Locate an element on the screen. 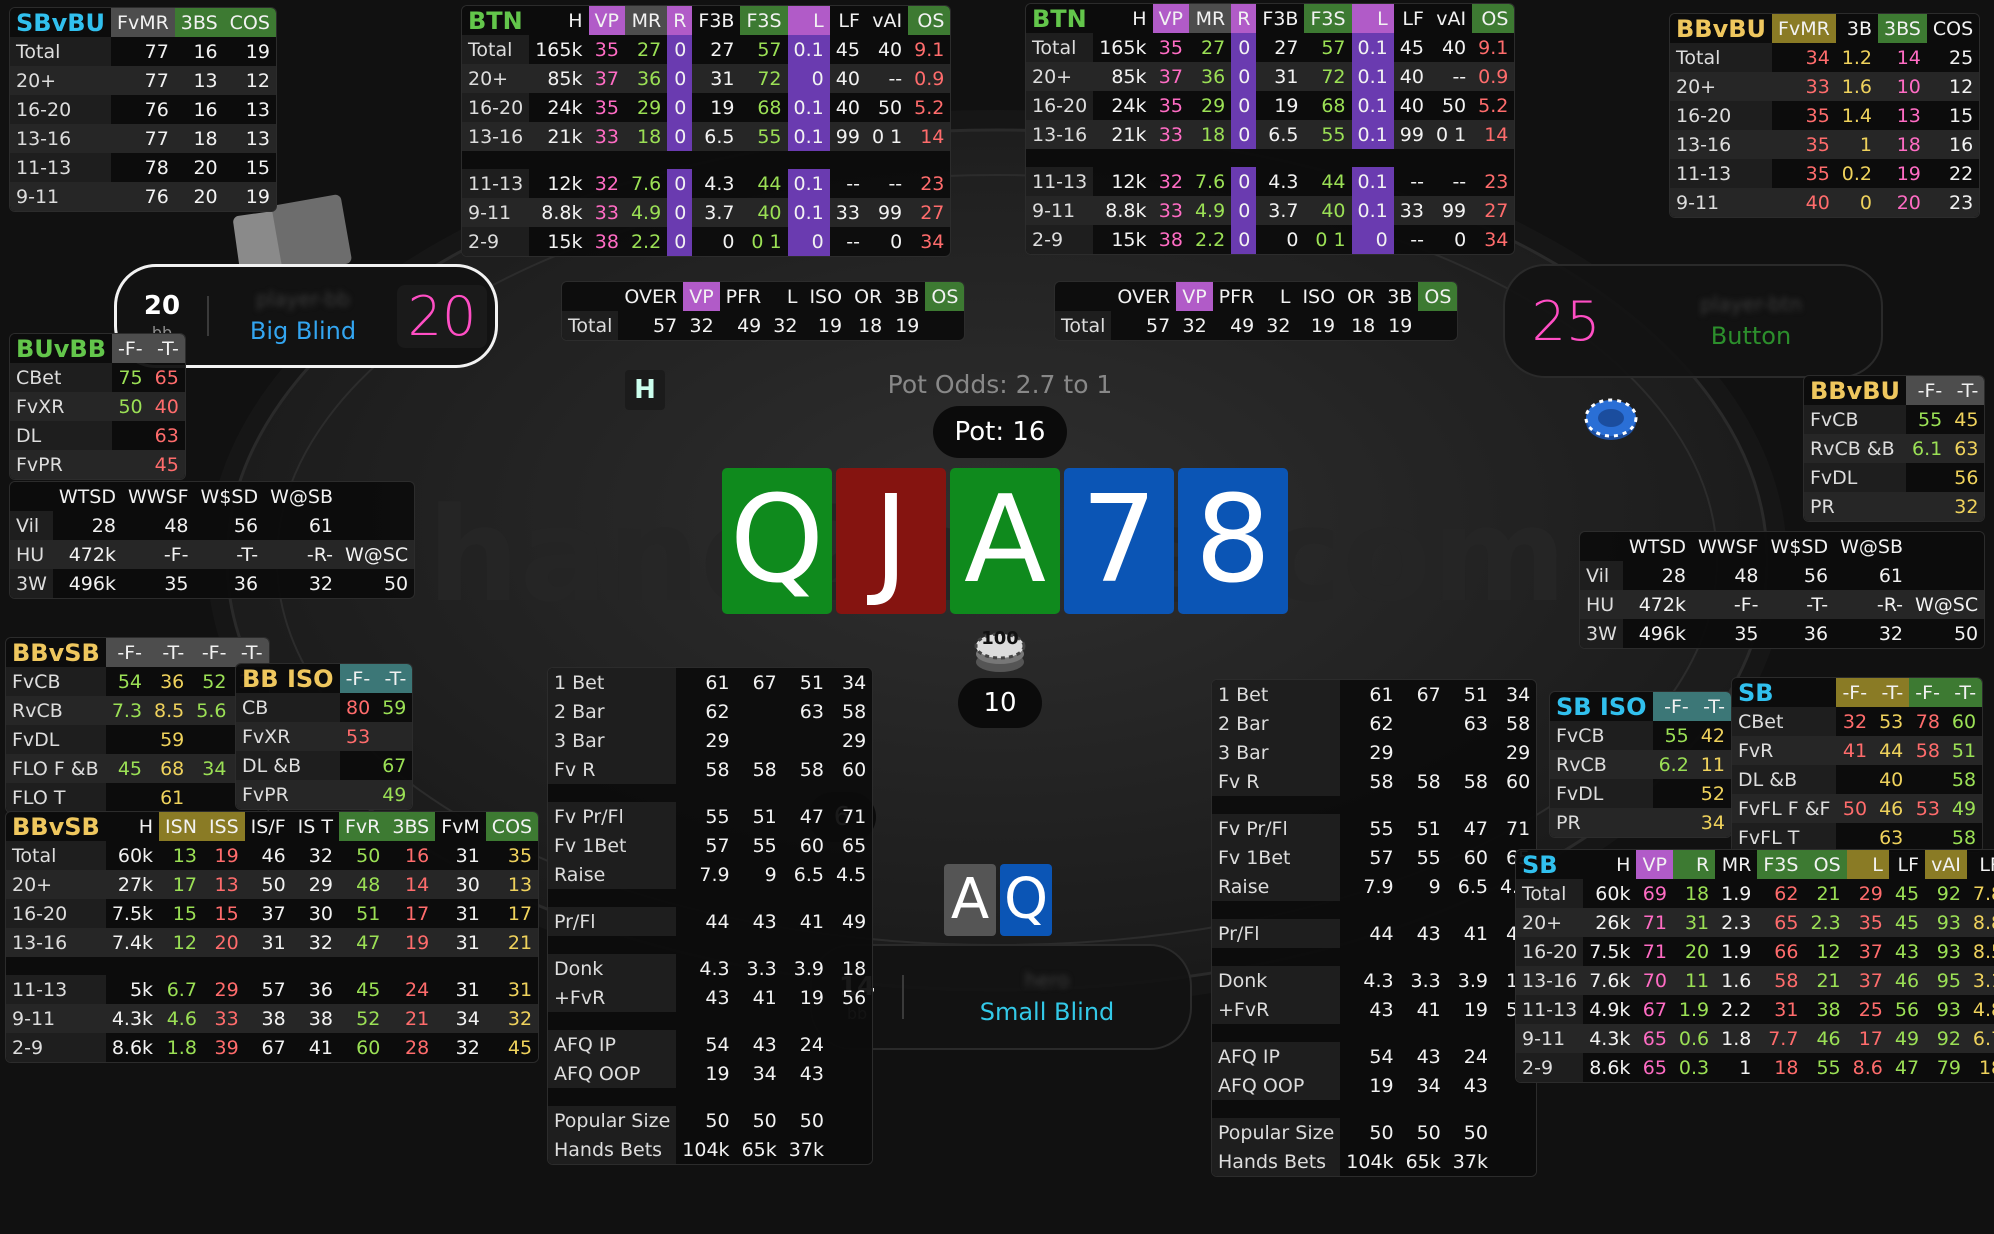  hud-row: 16-20 35 1.4 13 15 is located at coordinates (1824, 115).